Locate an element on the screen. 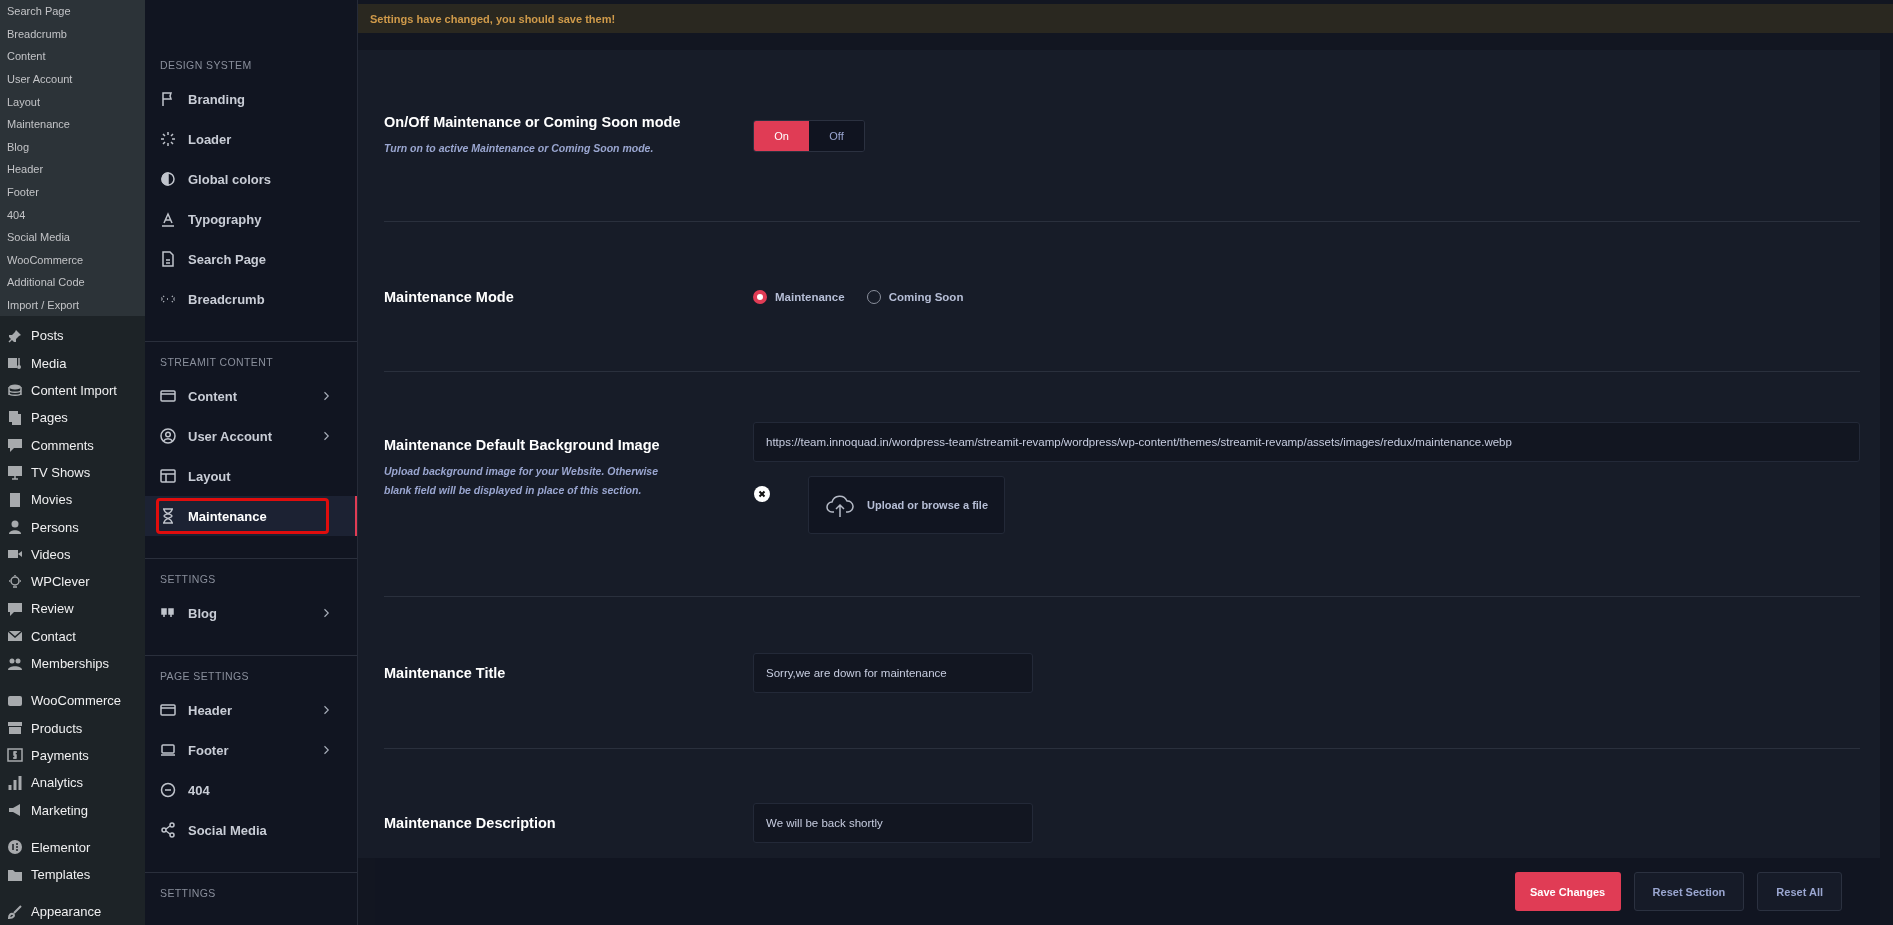 The height and width of the screenshot is (925, 1893). admin-menu-item: Content Import is located at coordinates (58, 390).